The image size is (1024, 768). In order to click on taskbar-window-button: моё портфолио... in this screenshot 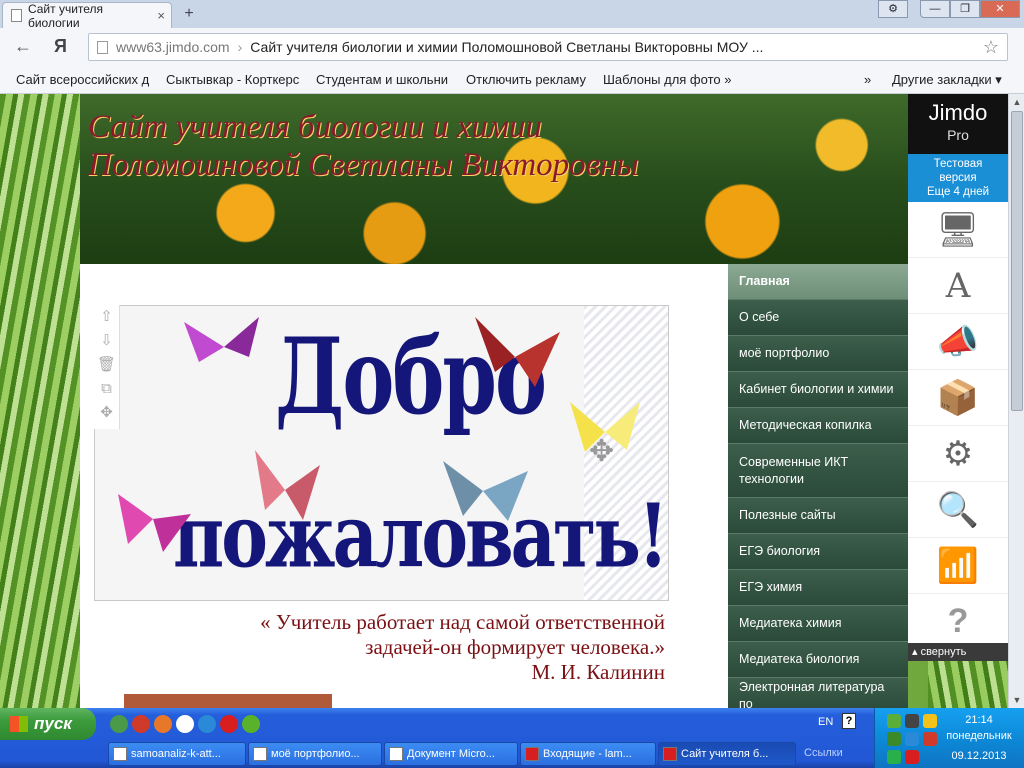, I will do `click(315, 754)`.